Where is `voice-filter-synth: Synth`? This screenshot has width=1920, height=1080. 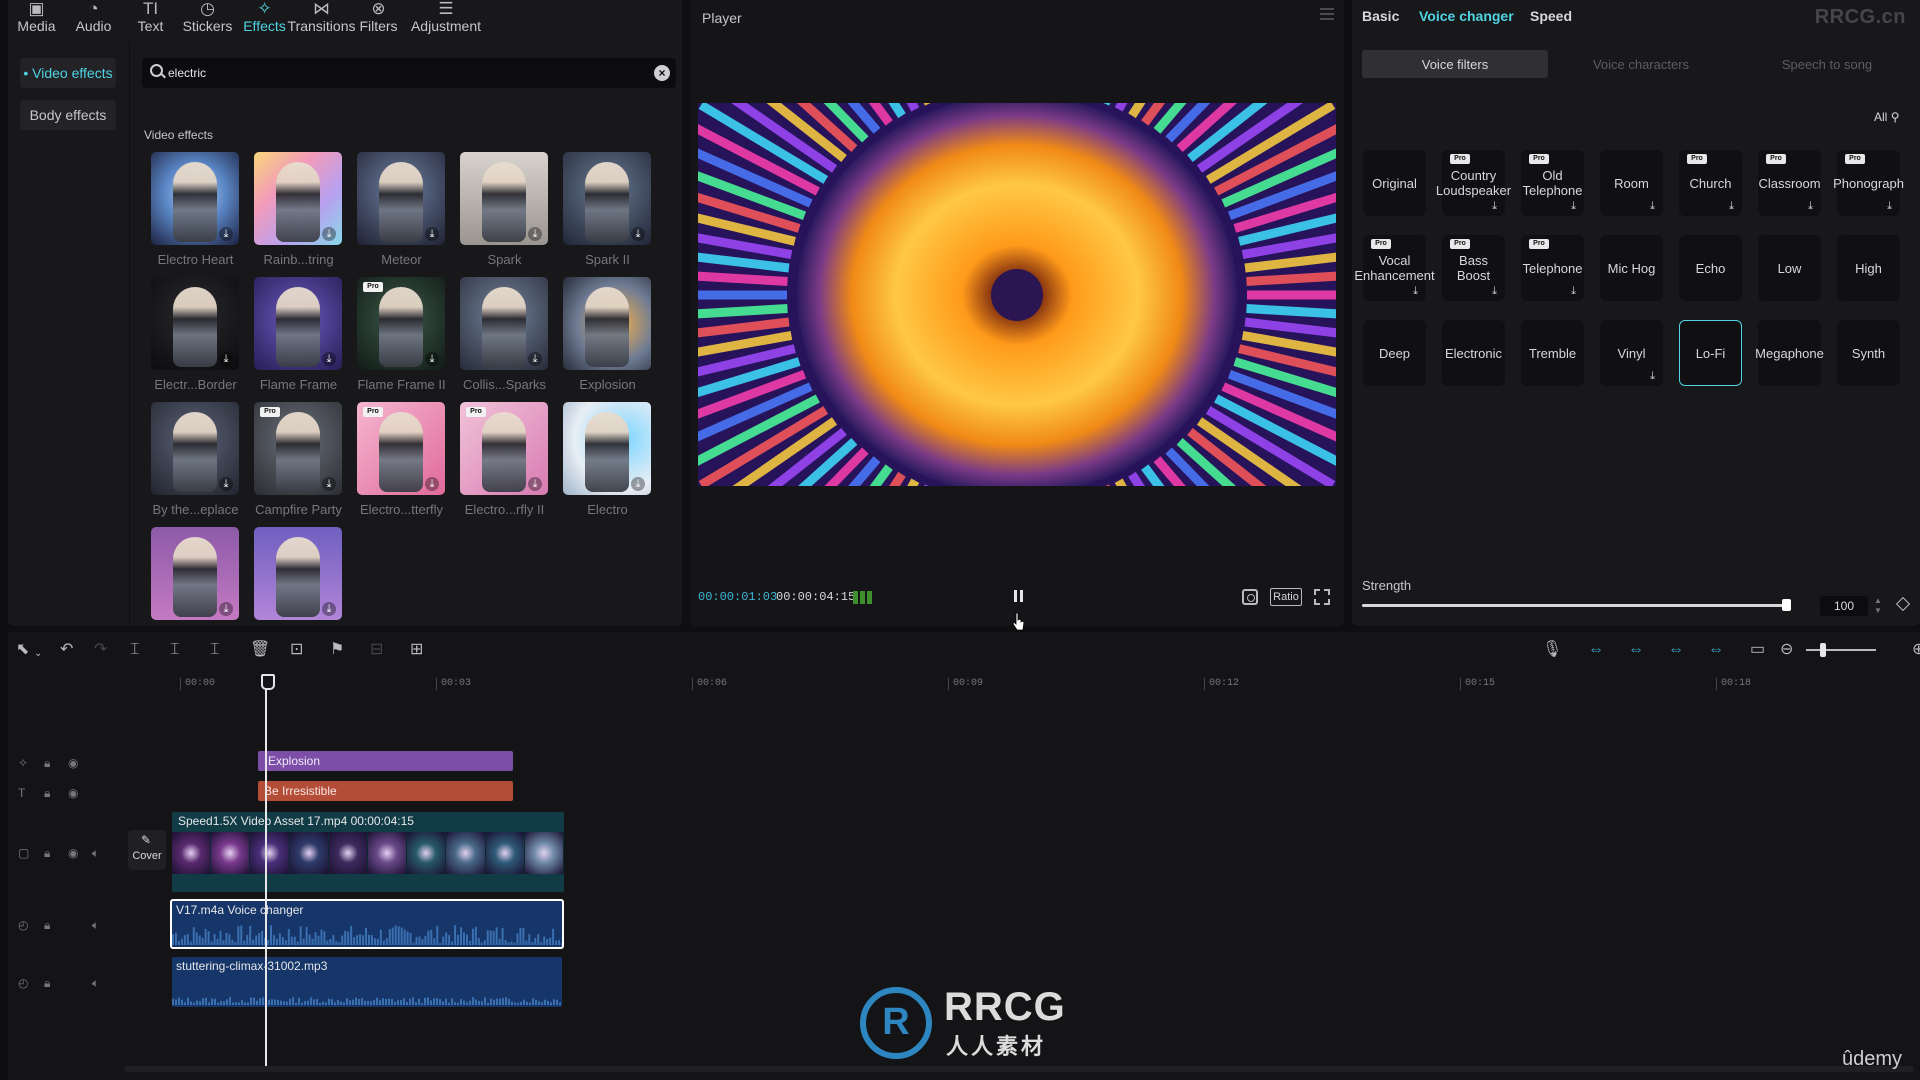 voice-filter-synth: Synth is located at coordinates (1868, 353).